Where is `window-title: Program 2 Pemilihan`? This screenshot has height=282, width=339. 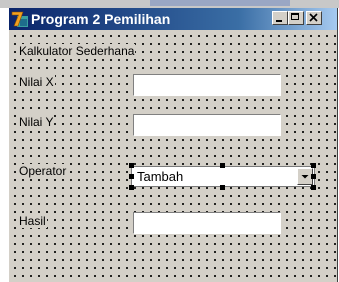
window-title: Program 2 Pemilihan is located at coordinates (101, 19).